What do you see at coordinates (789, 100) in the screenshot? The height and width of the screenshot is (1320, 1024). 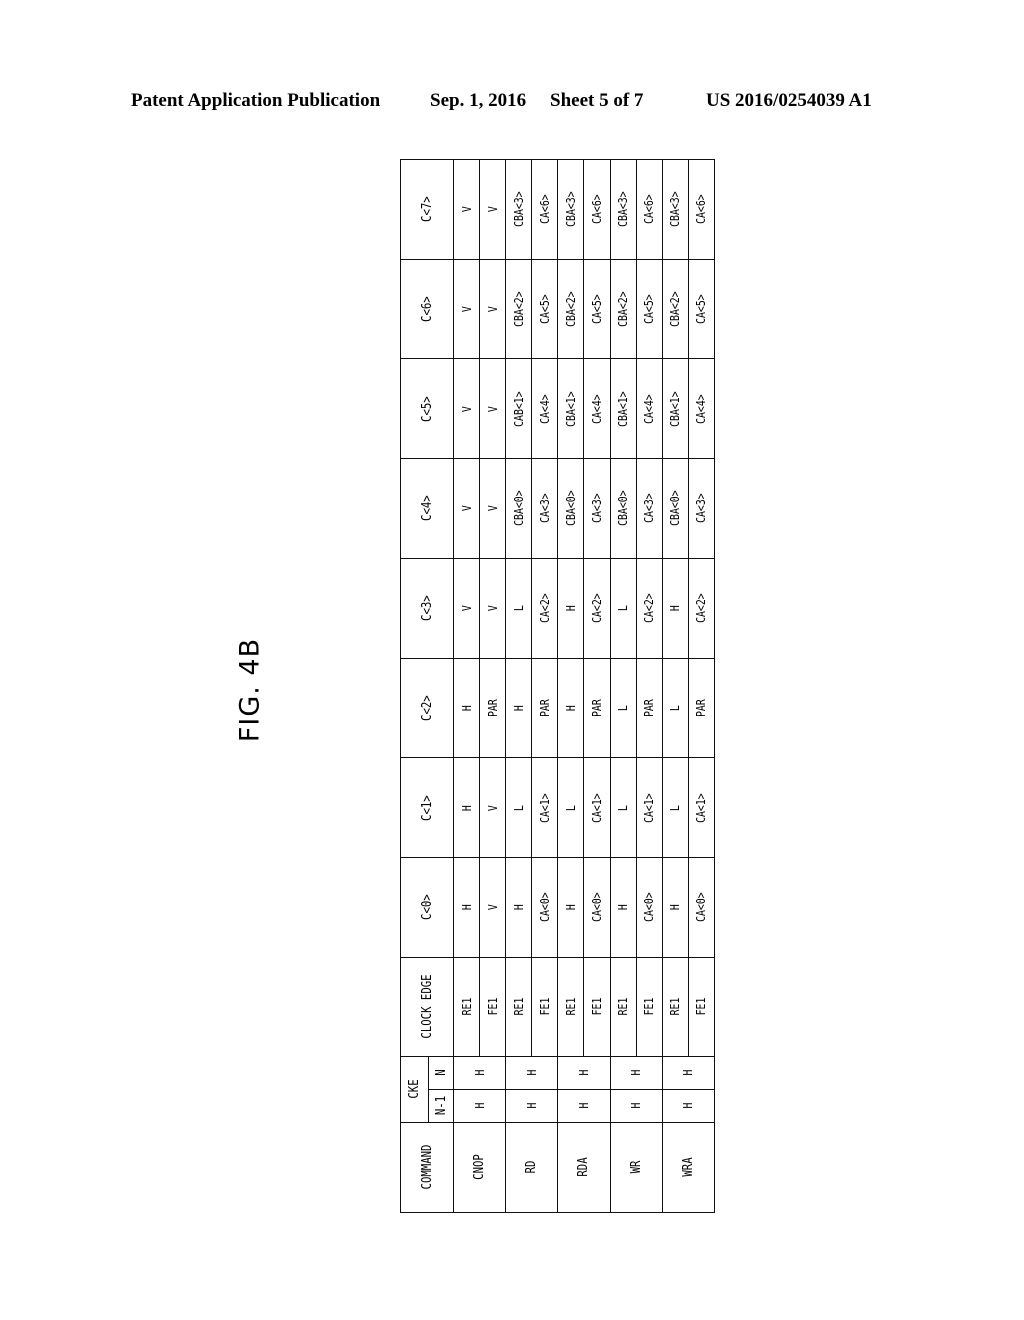 I see `patent-number: US 2016/0254039 A1` at bounding box center [789, 100].